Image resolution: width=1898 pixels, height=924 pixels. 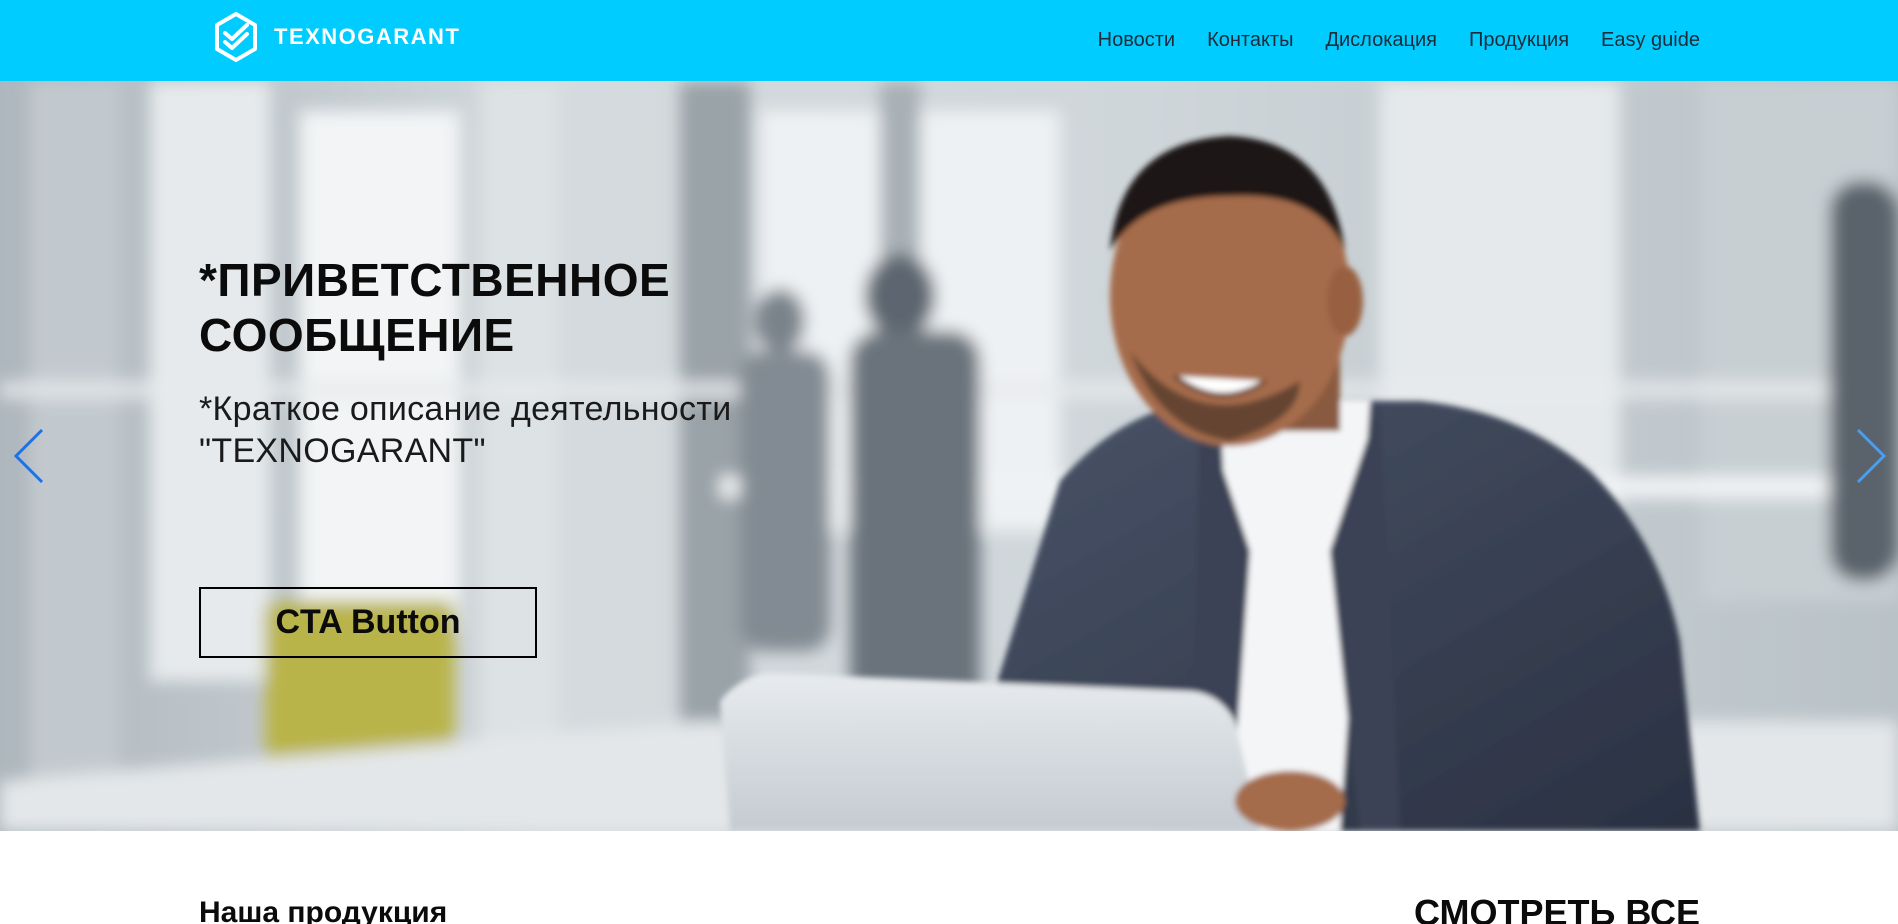 What do you see at coordinates (1519, 40) in the screenshot?
I see `nav-item-products: Продукция` at bounding box center [1519, 40].